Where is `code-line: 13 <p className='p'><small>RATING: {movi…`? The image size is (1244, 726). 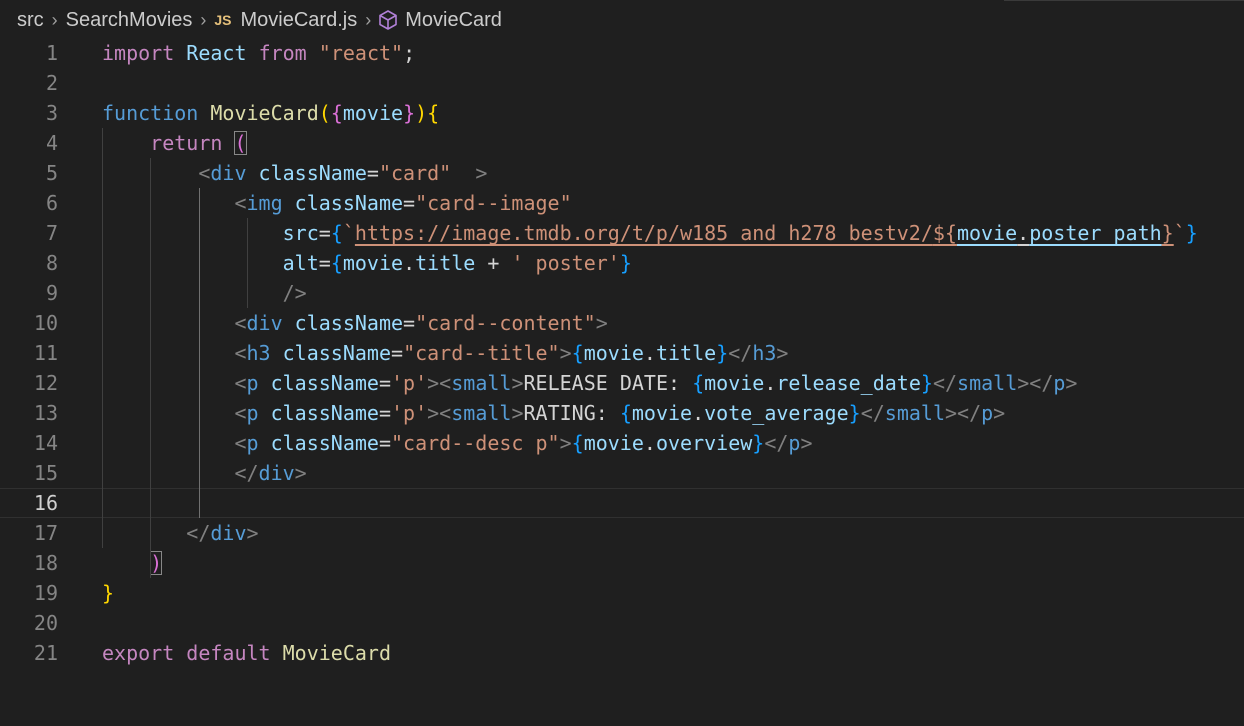
code-line: 13 <p className='p'><small>RATING: {movi… is located at coordinates (622, 413).